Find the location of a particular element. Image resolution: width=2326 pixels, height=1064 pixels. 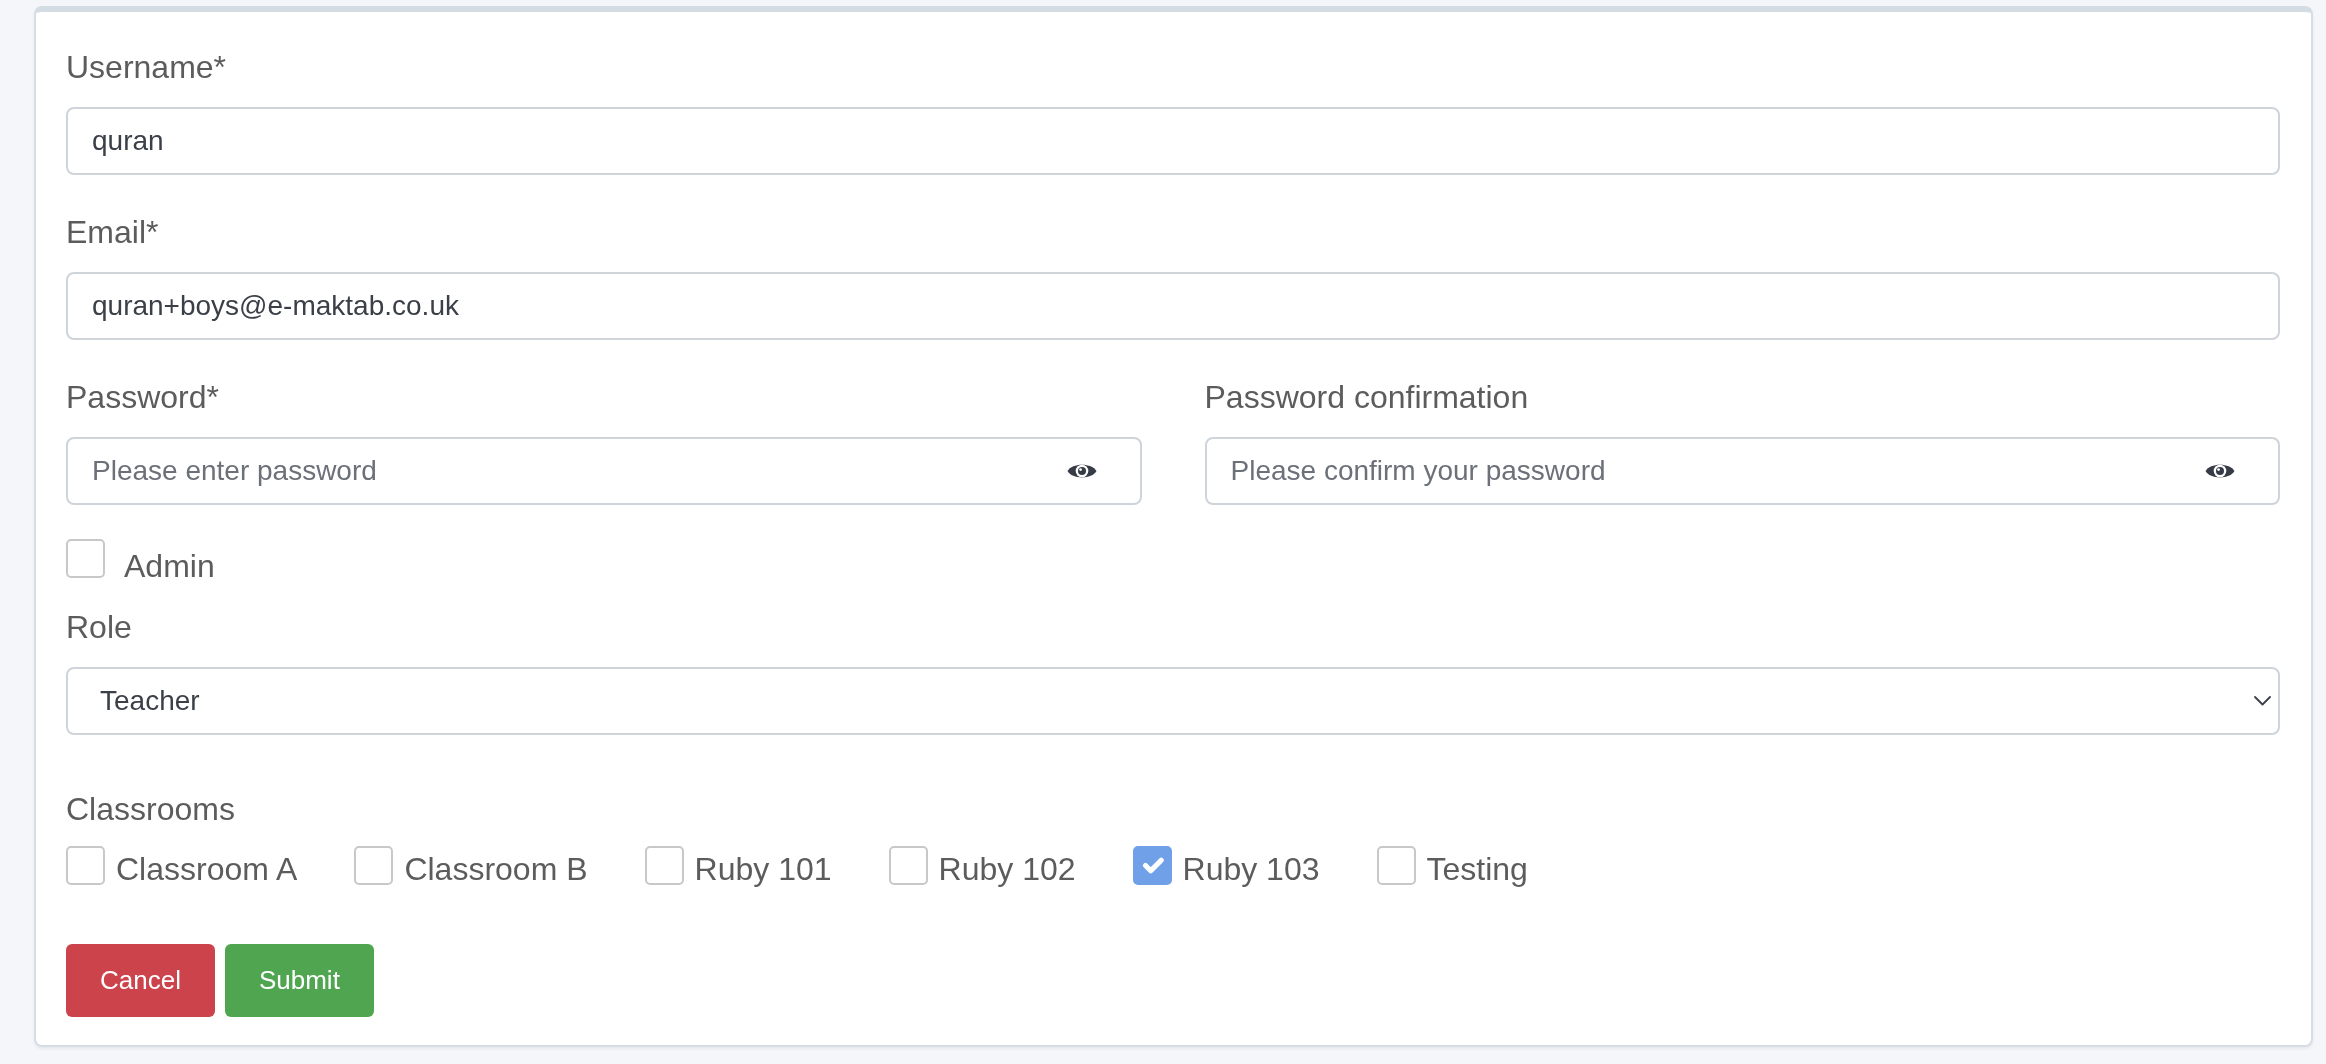

text-field: quran+boys@e-maktab.co.uk is located at coordinates (1173, 306).